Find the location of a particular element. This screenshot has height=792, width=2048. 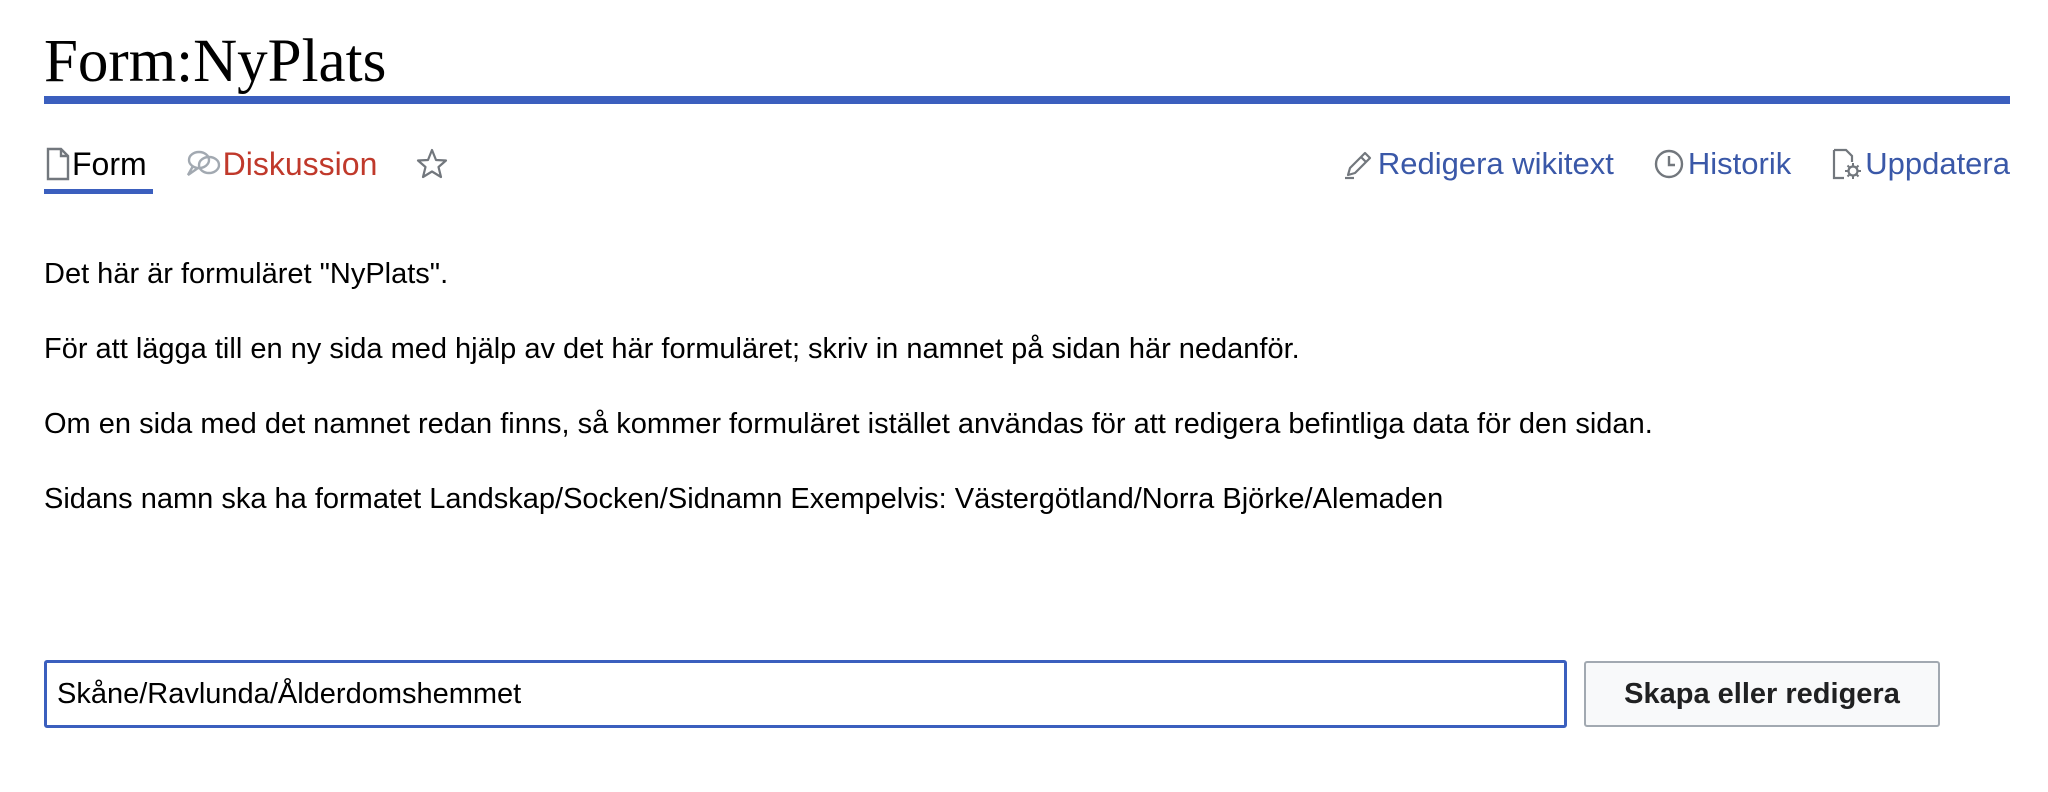

tab-form: Form is located at coordinates (98, 167).